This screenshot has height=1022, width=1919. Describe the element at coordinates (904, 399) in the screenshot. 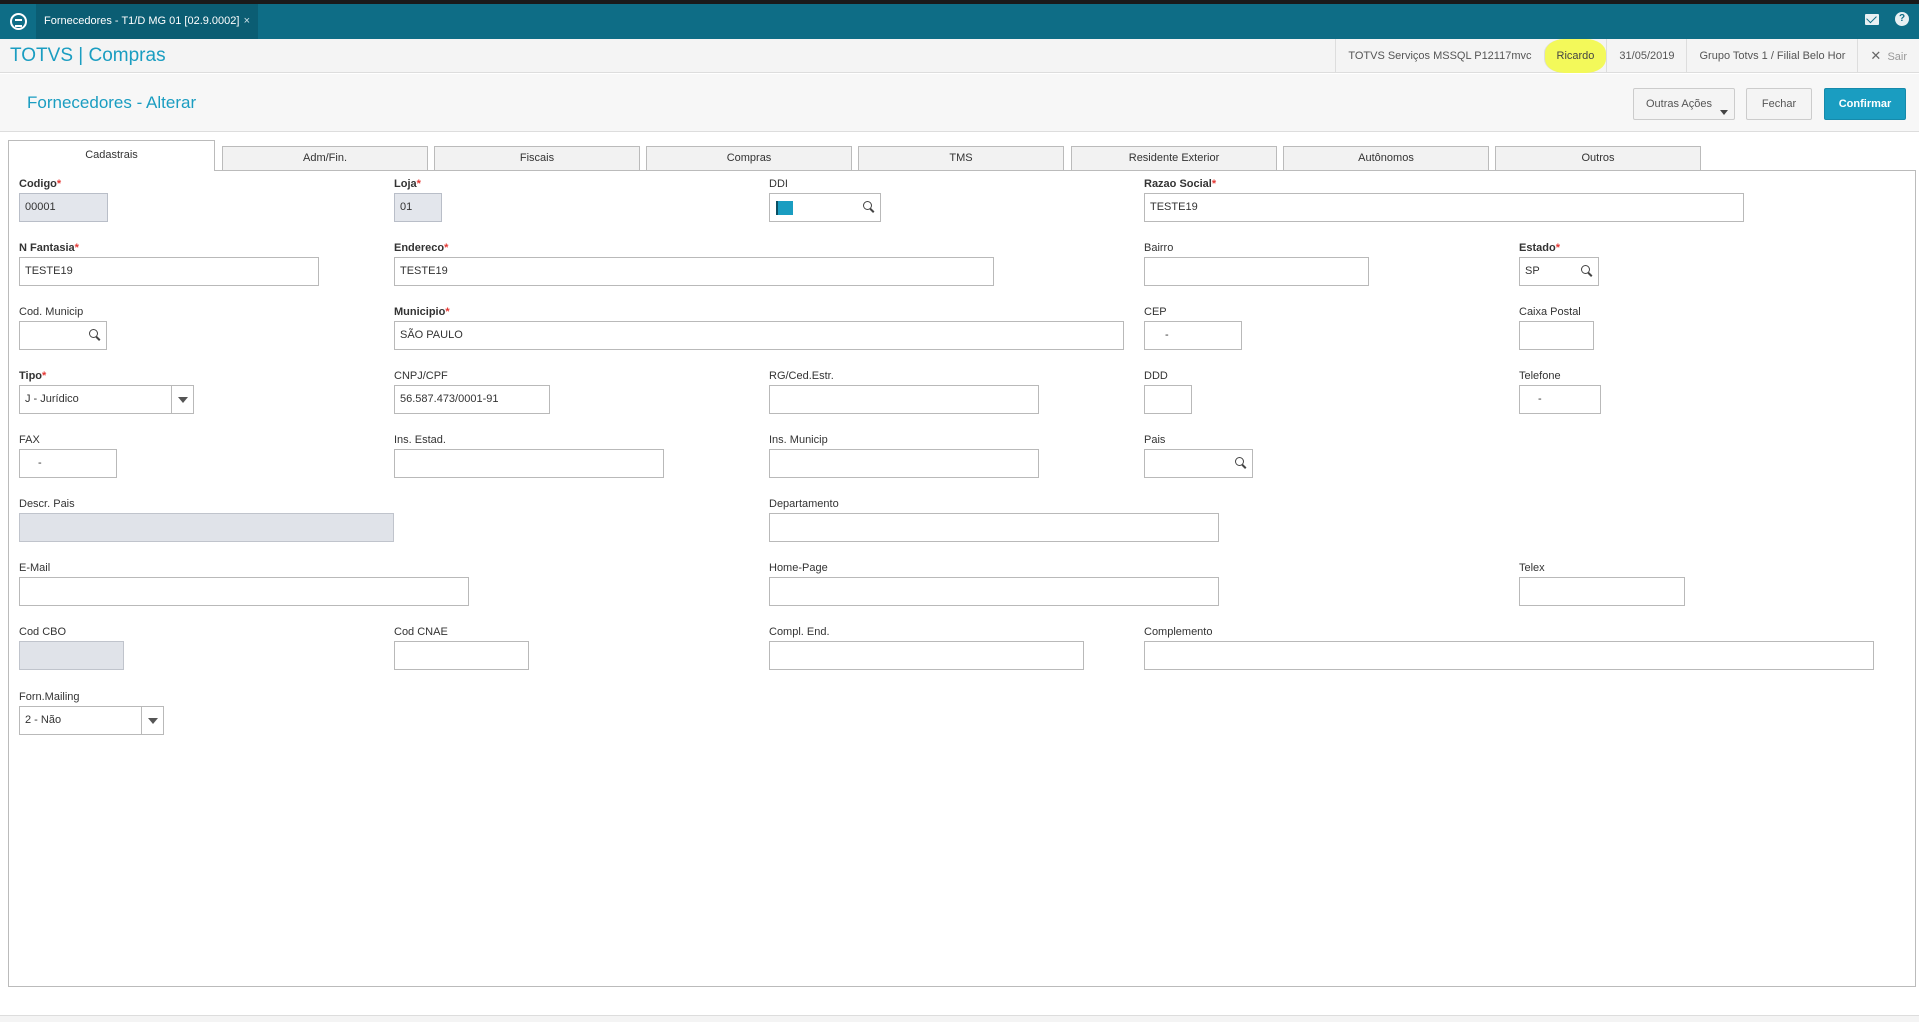

I see `rg-ced-estr-field` at that location.